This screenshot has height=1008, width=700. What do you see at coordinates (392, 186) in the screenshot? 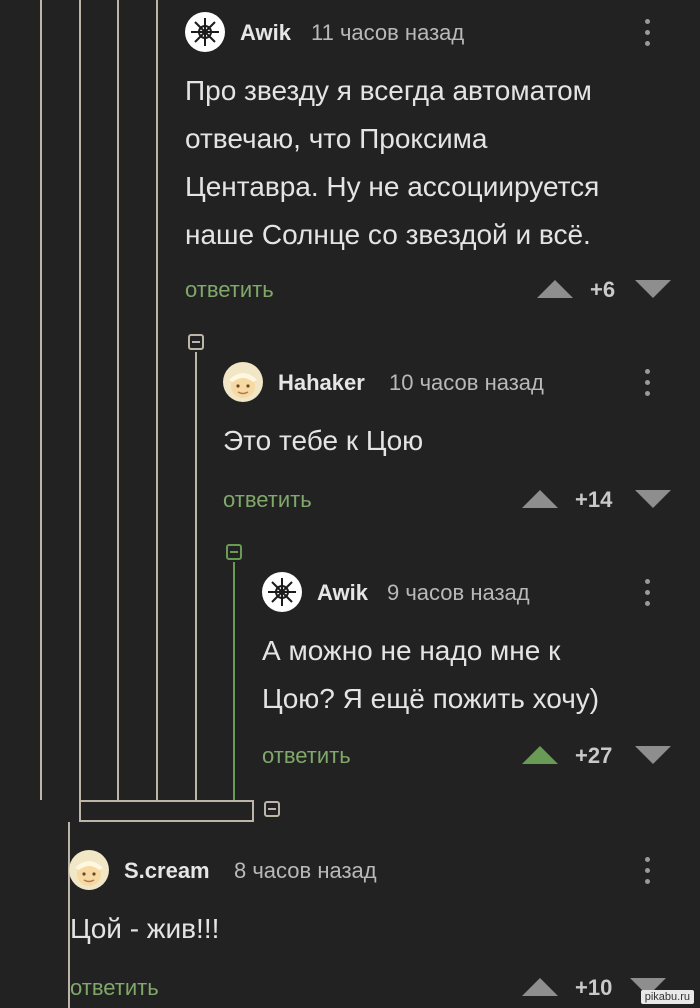
I see `comment-text-line: Центавра. Ну не ассоциируется` at bounding box center [392, 186].